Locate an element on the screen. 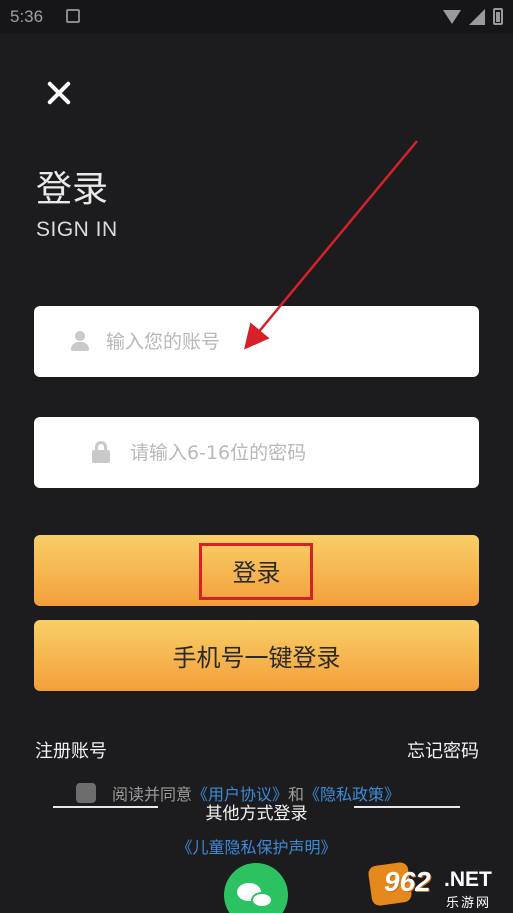 This screenshot has height=913, width=513. child-privacy-row: 《儿童隐私保护声明》 is located at coordinates (256, 846).